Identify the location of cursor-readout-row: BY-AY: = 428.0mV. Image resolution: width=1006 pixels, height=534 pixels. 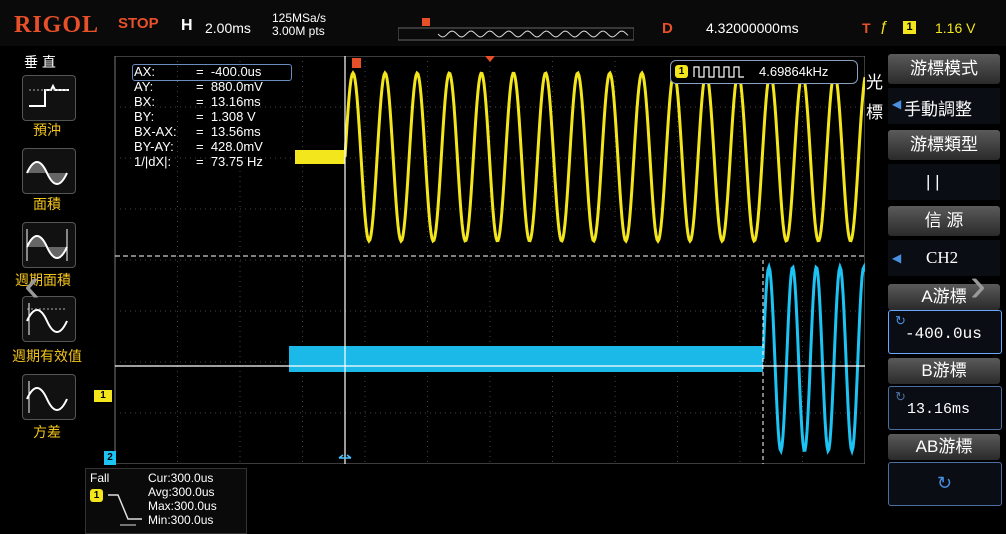
(198, 146).